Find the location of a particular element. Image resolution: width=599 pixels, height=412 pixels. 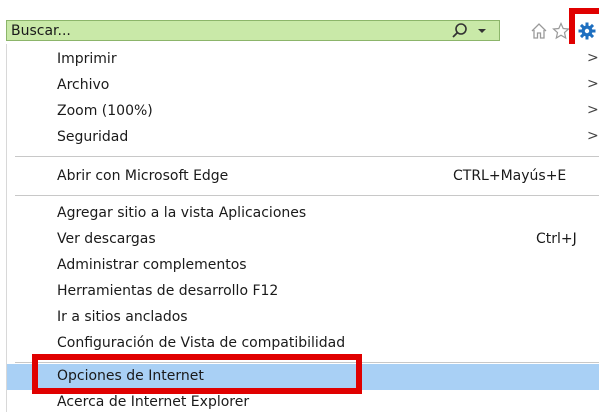

menu-item-label: Abrir con Microsoft Edge is located at coordinates (143, 176).